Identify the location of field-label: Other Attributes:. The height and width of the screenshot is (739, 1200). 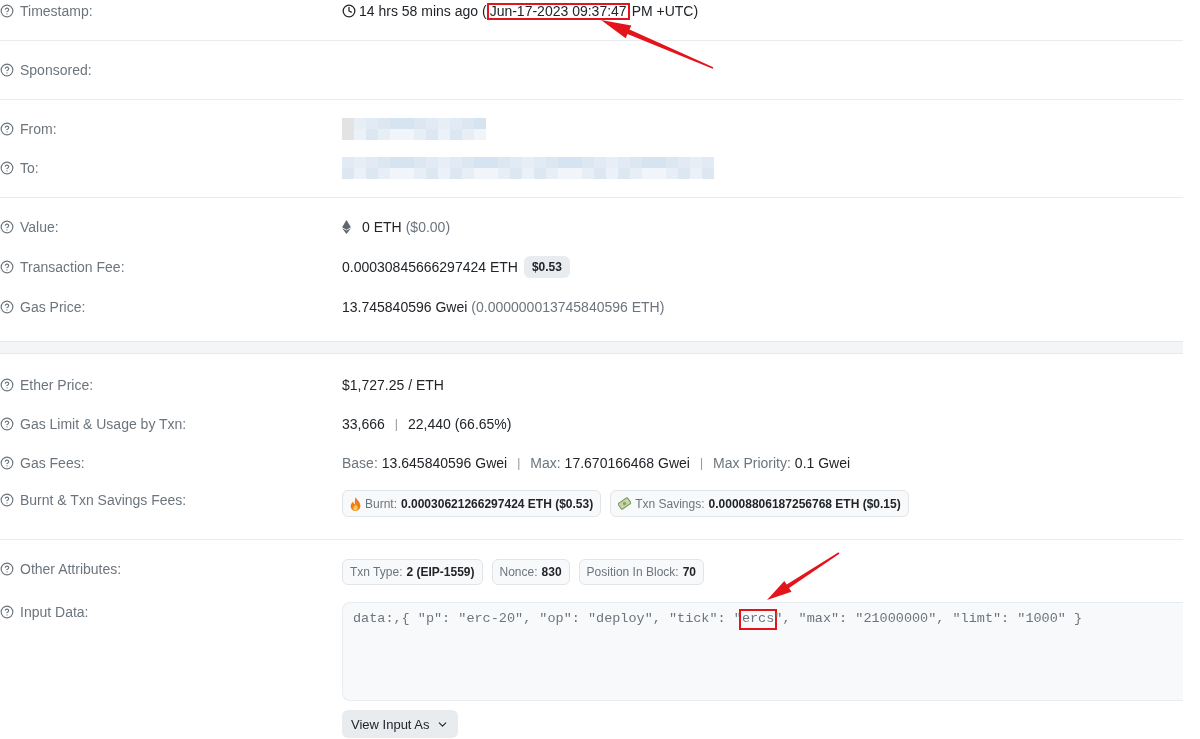
(71, 569).